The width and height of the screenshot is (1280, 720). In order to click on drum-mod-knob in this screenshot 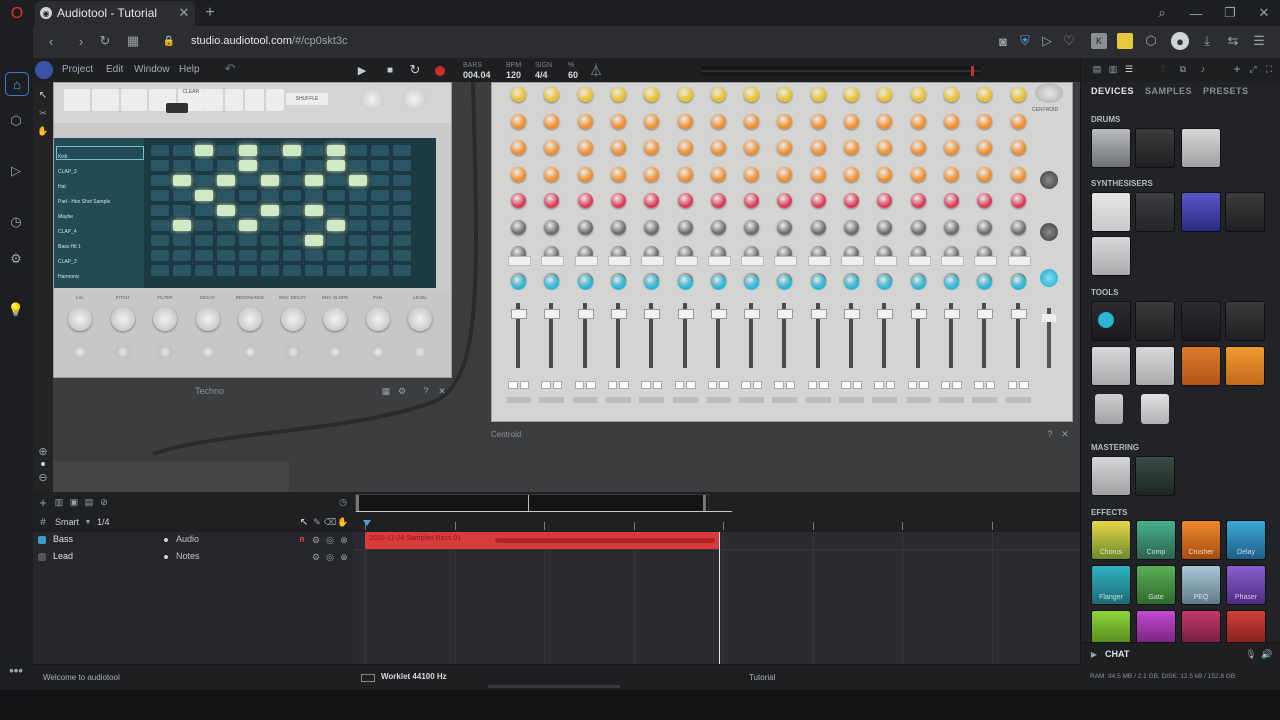, I will do `click(292, 352)`.